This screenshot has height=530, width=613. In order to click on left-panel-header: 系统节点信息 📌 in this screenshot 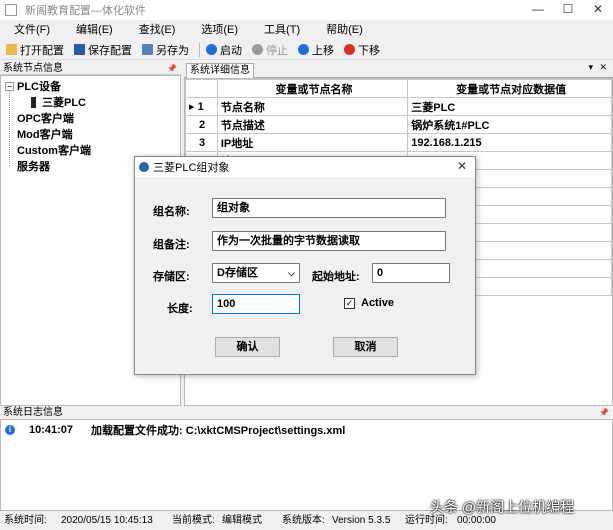, I will do `click(90, 68)`.